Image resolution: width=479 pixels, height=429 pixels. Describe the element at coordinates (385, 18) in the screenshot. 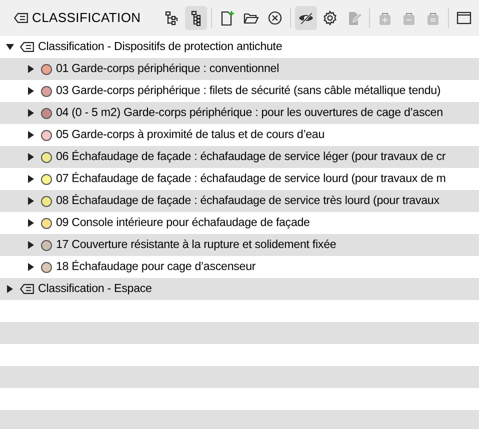

I see `bag-plus-icon` at that location.